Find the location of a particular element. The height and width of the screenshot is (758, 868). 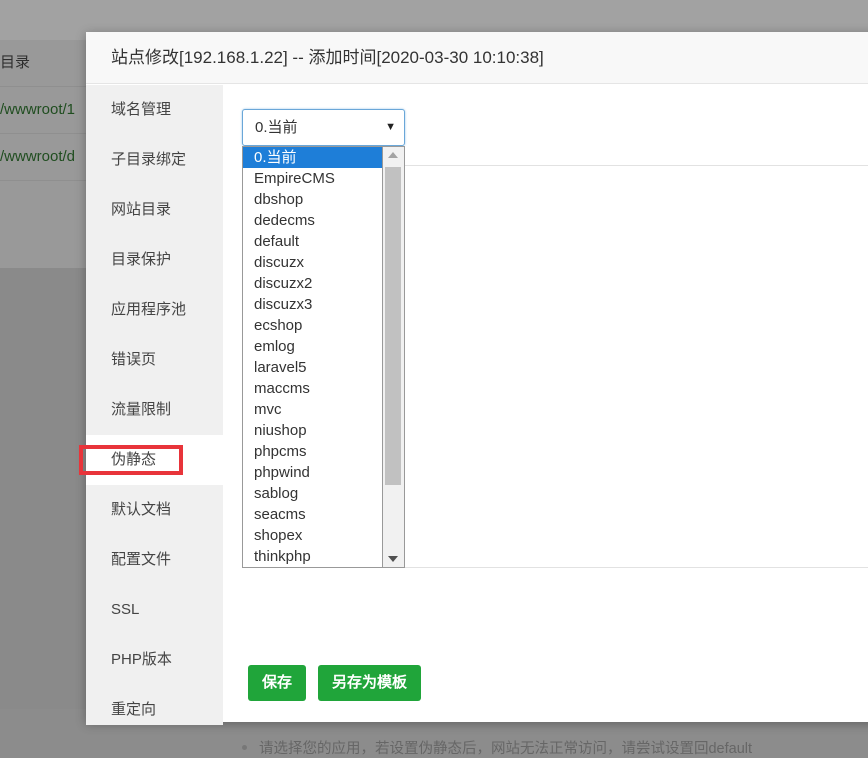

dropdown-option: thinkphp is located at coordinates (312, 556).